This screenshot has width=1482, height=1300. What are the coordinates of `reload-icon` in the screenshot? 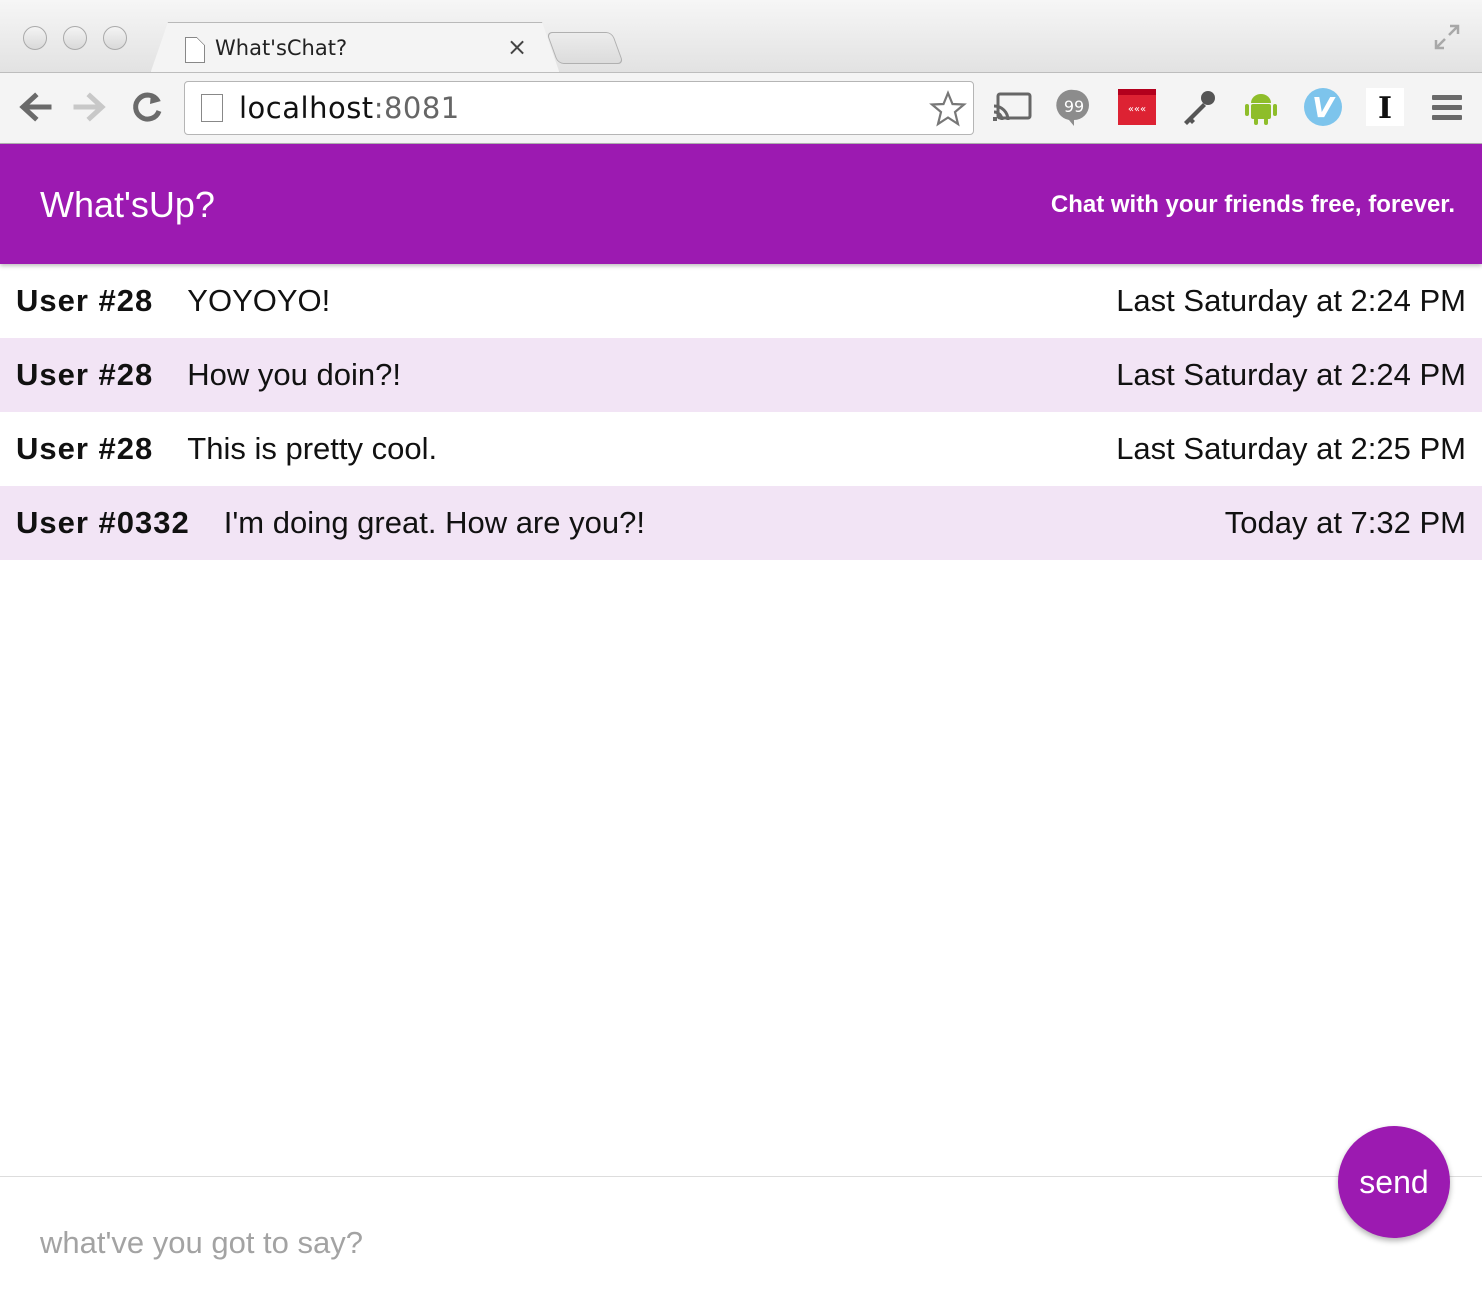 It's located at (147, 107).